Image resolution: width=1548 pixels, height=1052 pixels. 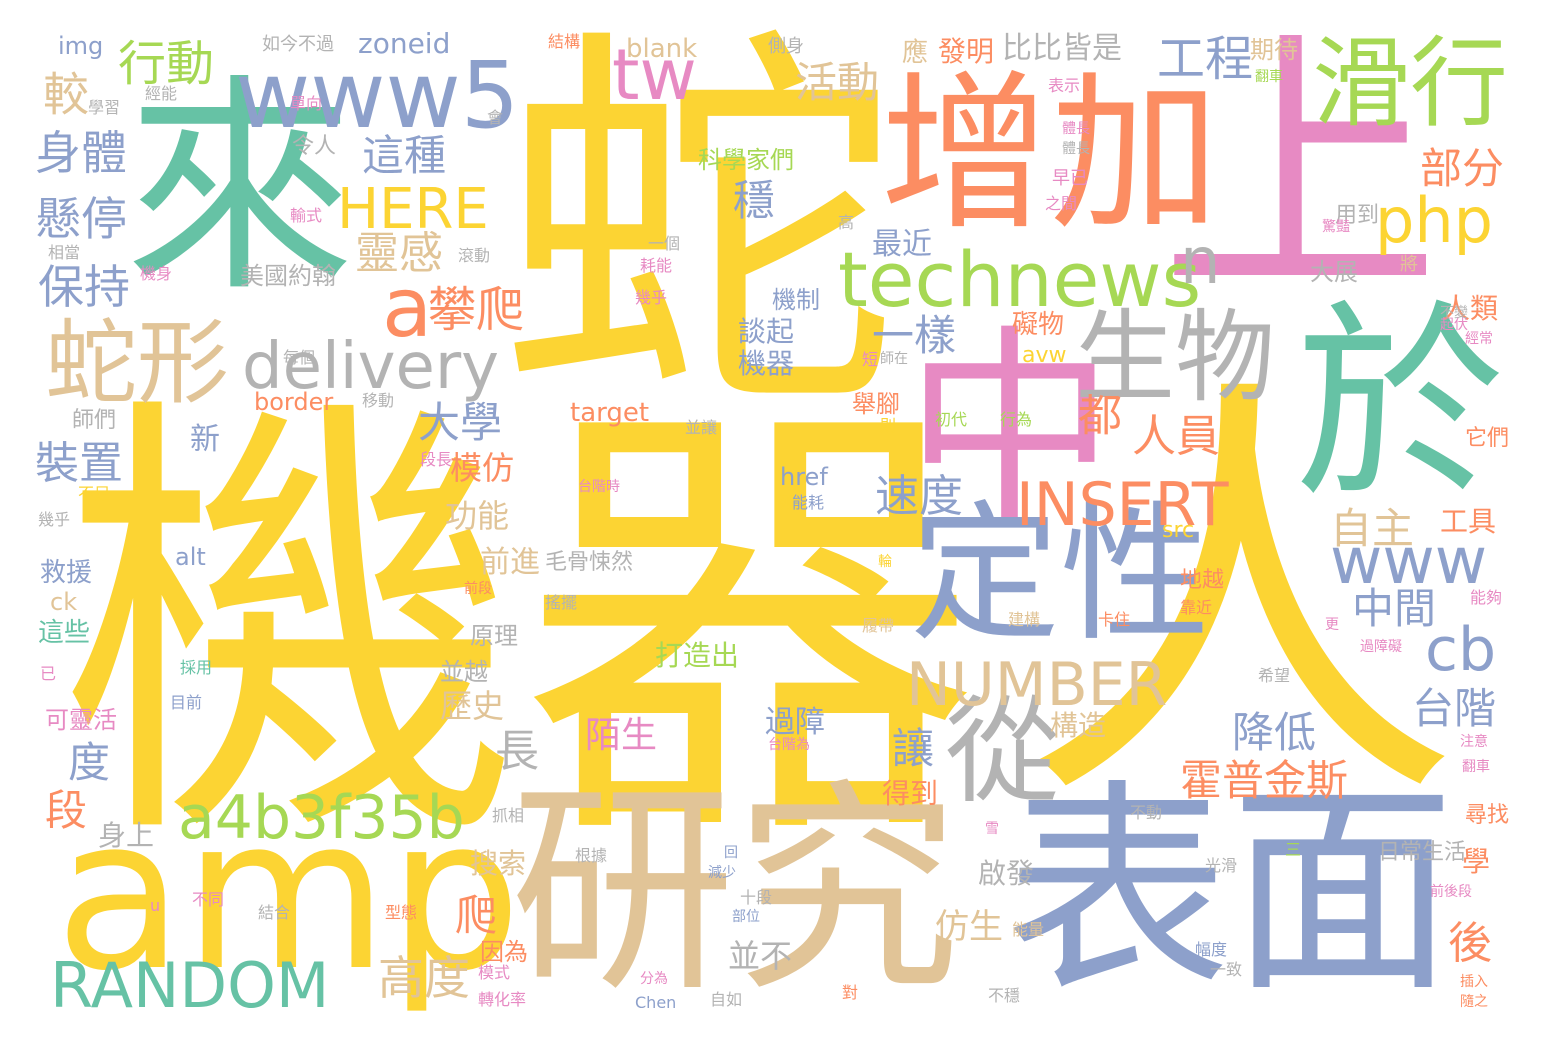 What do you see at coordinates (401, 912) in the screenshot?
I see `word-xingtai: 型態` at bounding box center [401, 912].